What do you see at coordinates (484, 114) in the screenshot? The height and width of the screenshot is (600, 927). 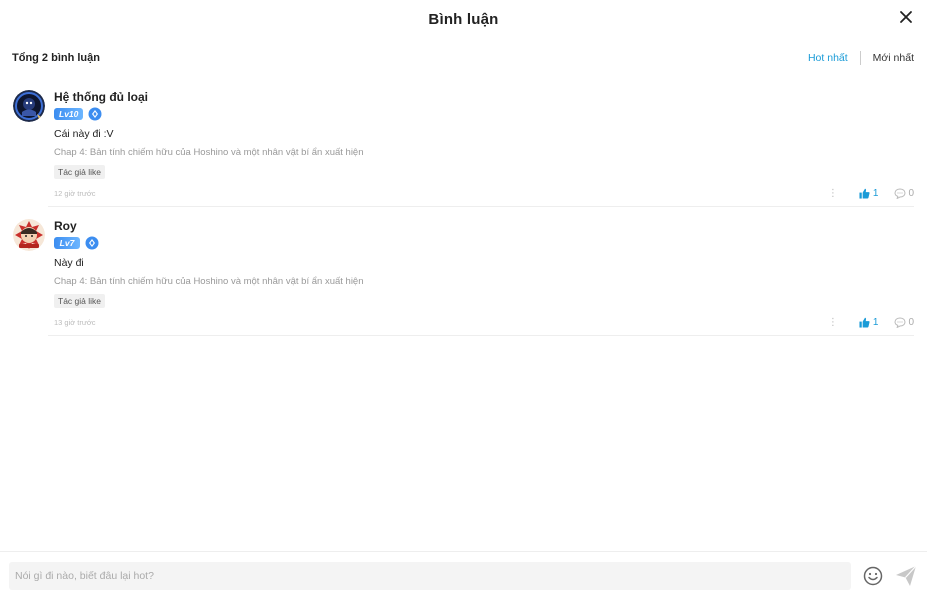 I see `user-badges: Lv10` at bounding box center [484, 114].